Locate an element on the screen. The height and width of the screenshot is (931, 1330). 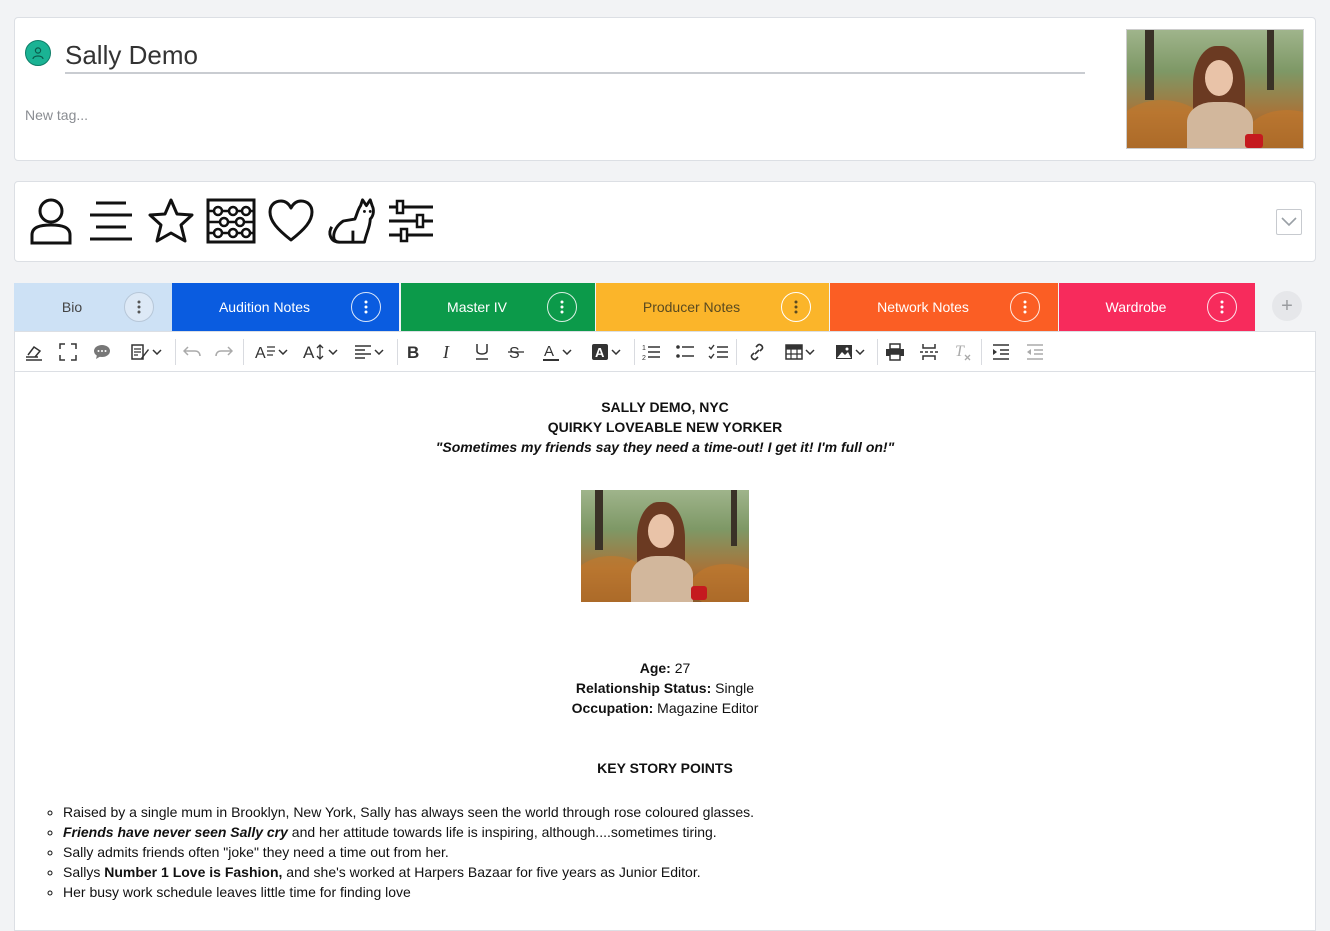
templates-dropdown is located at coordinates (146, 352).